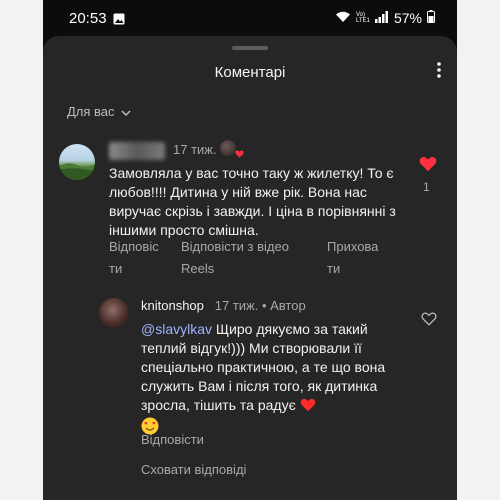  Describe the element at coordinates (431, 18) in the screenshot. I see `battery-icon` at that location.